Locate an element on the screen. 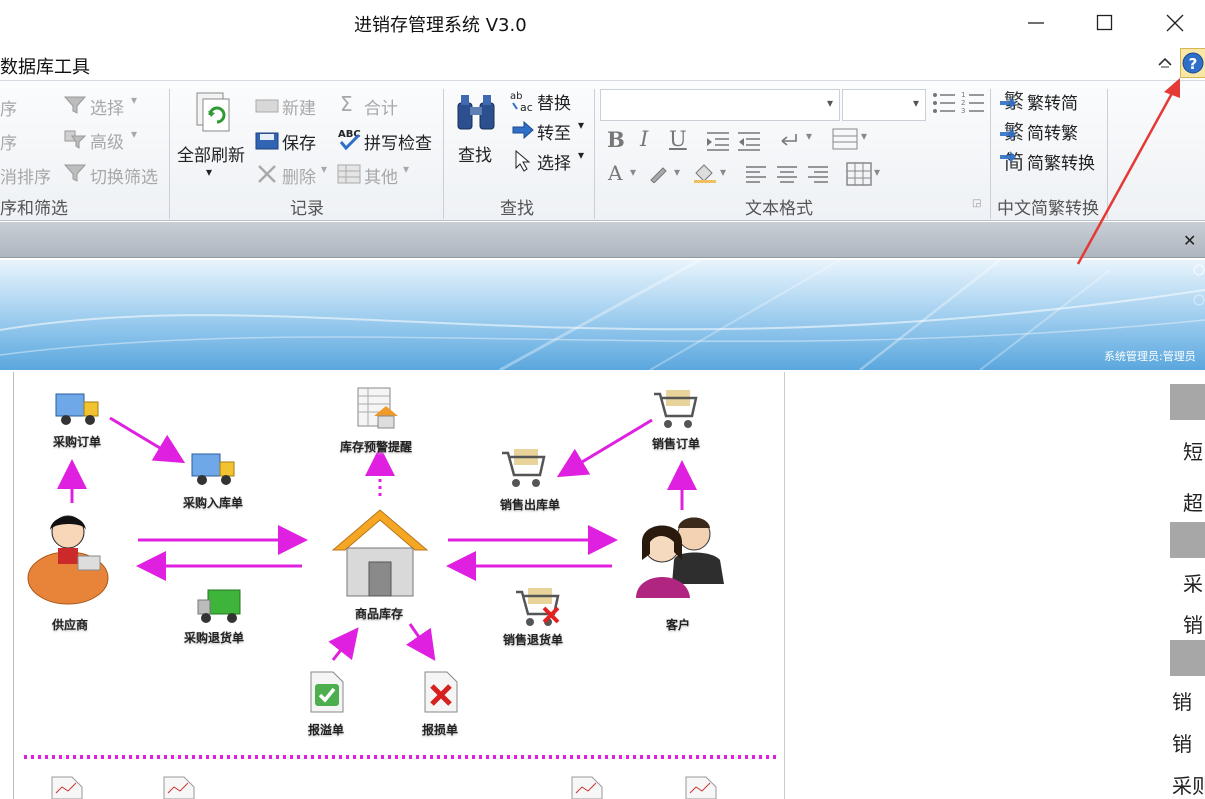 The image size is (1205, 799). supplier-link: 供应商 is located at coordinates (70, 624).